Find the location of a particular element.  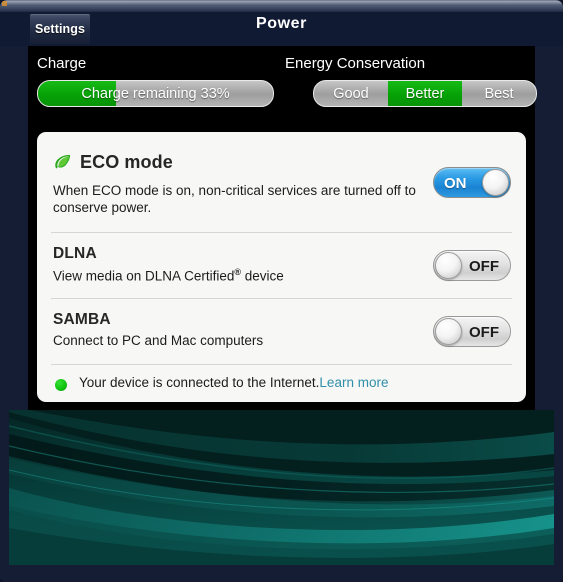

charge-progress-bar: Charge remaining 33% is located at coordinates (155, 93).